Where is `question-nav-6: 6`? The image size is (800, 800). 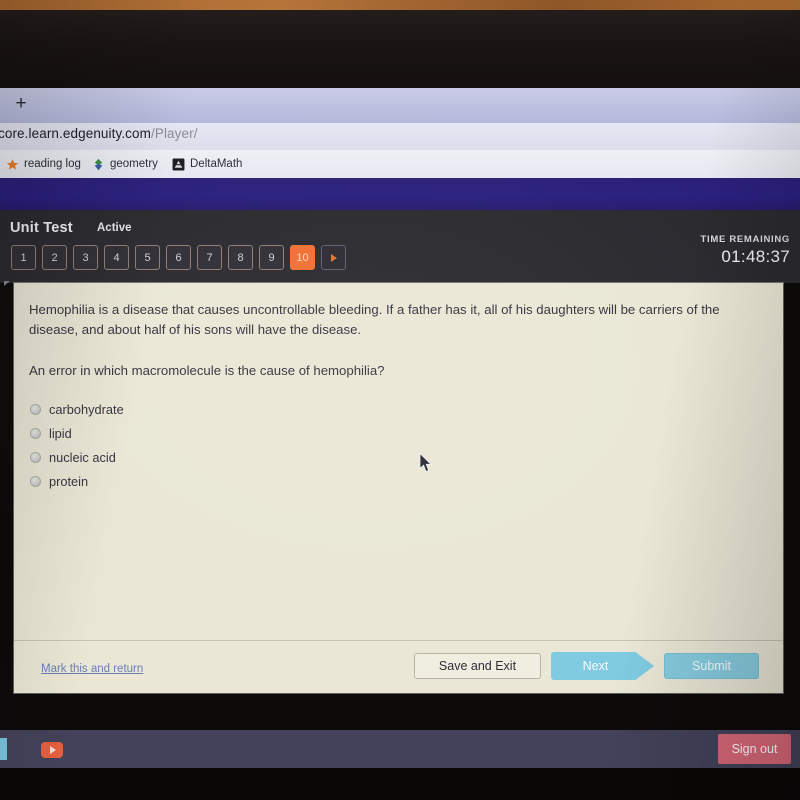 question-nav-6: 6 is located at coordinates (178, 257).